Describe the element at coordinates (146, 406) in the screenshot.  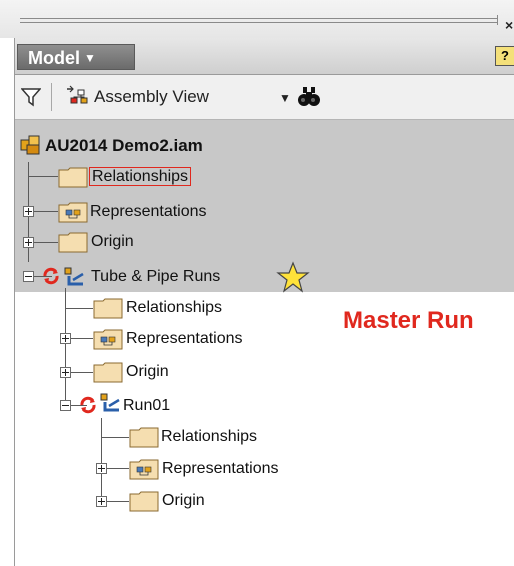
I see `tree-item-run01: Run01` at that location.